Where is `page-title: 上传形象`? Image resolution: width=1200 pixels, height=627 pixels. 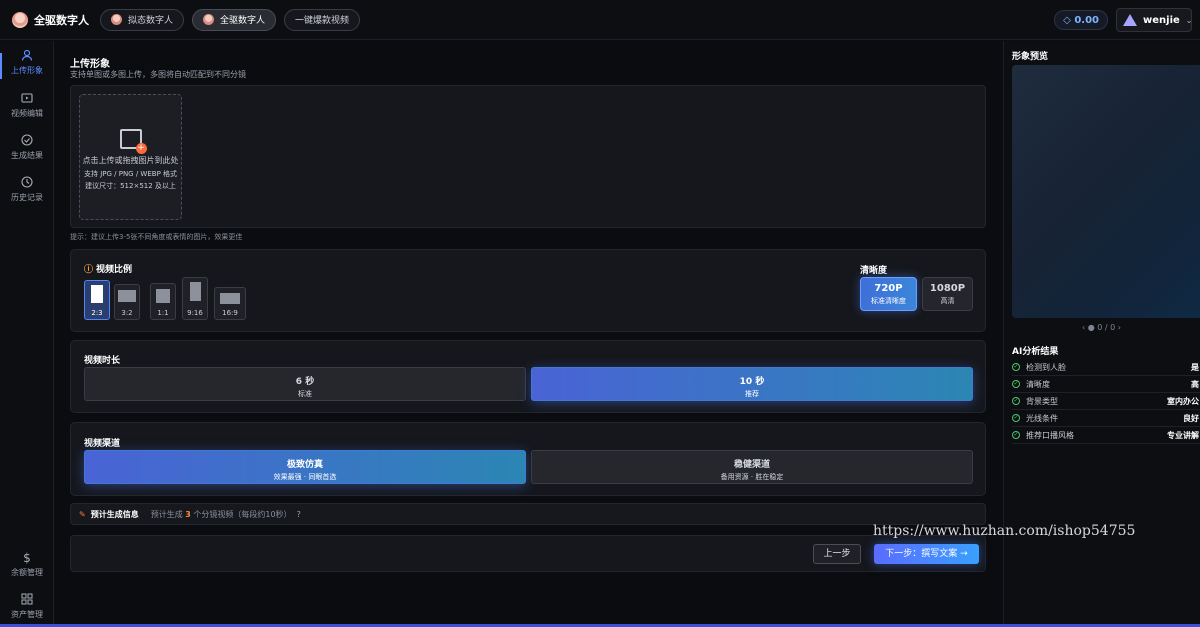 page-title: 上传形象 is located at coordinates (90, 64).